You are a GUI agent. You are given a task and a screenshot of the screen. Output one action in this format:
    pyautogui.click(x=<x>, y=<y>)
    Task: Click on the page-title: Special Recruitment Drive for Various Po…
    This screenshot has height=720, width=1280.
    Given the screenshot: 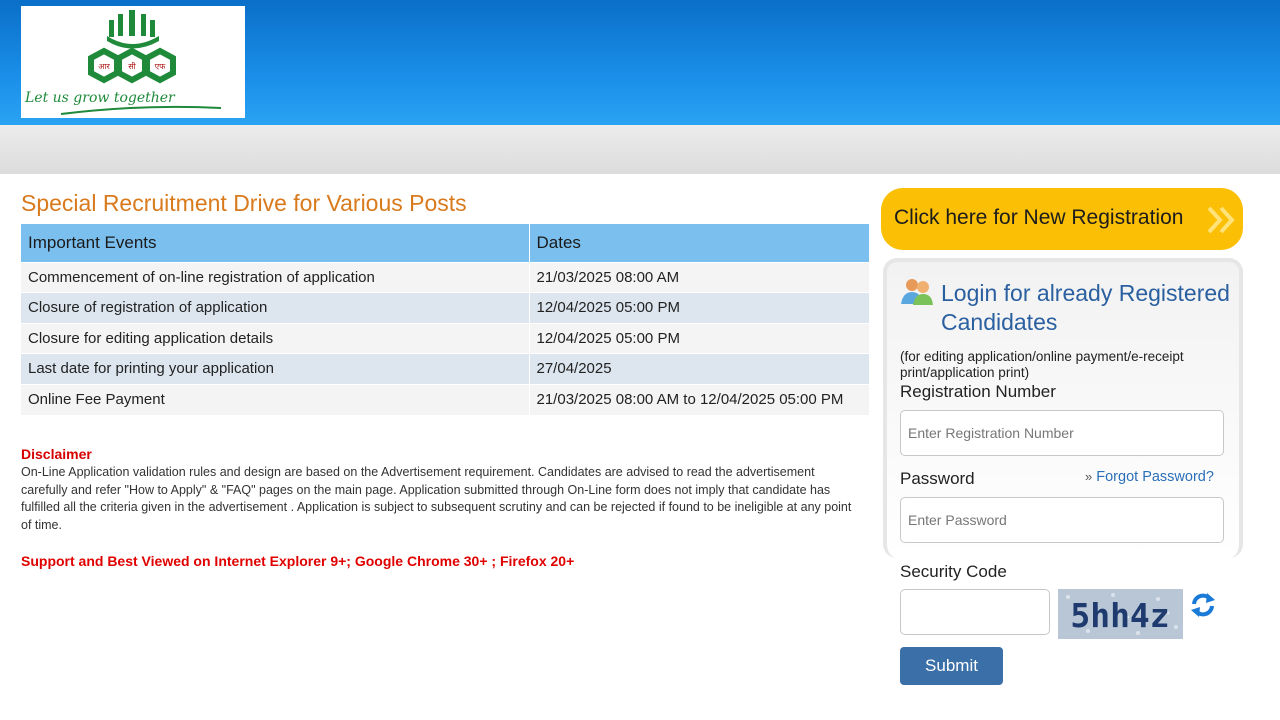 What is the action you would take?
    pyautogui.click(x=244, y=203)
    